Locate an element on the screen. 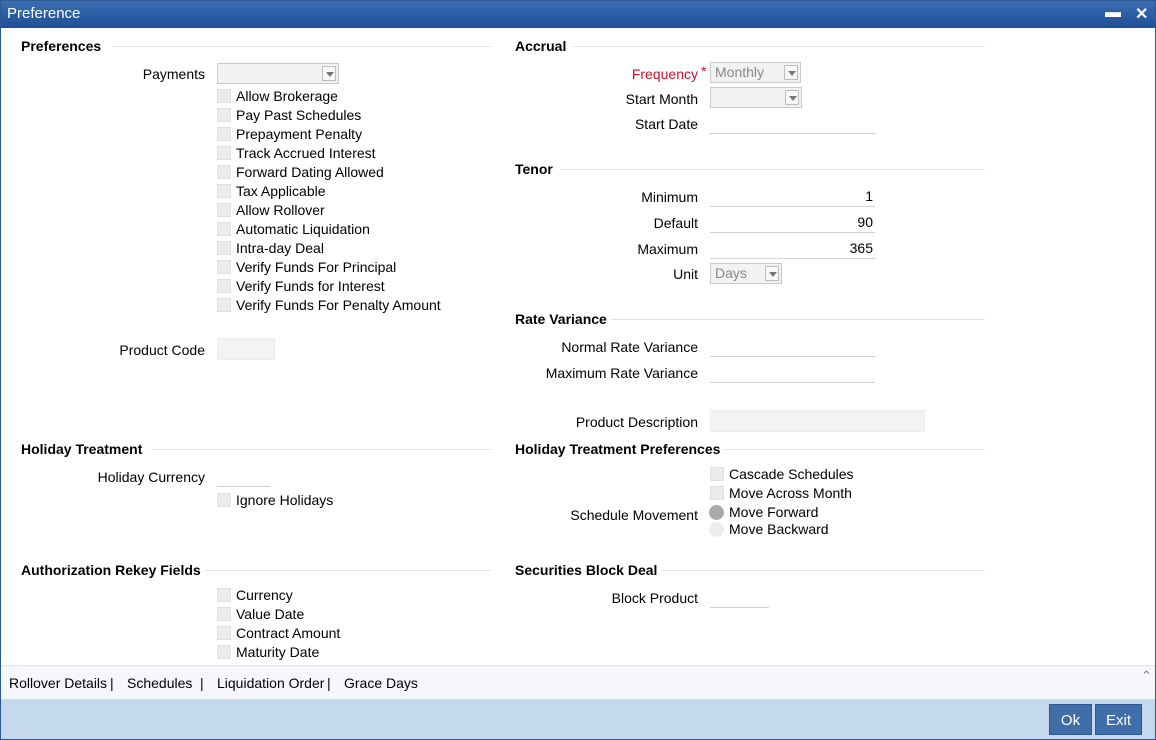 The height and width of the screenshot is (740, 1156). securities-block-deal-heading: Securities Block Deal is located at coordinates (586, 570).